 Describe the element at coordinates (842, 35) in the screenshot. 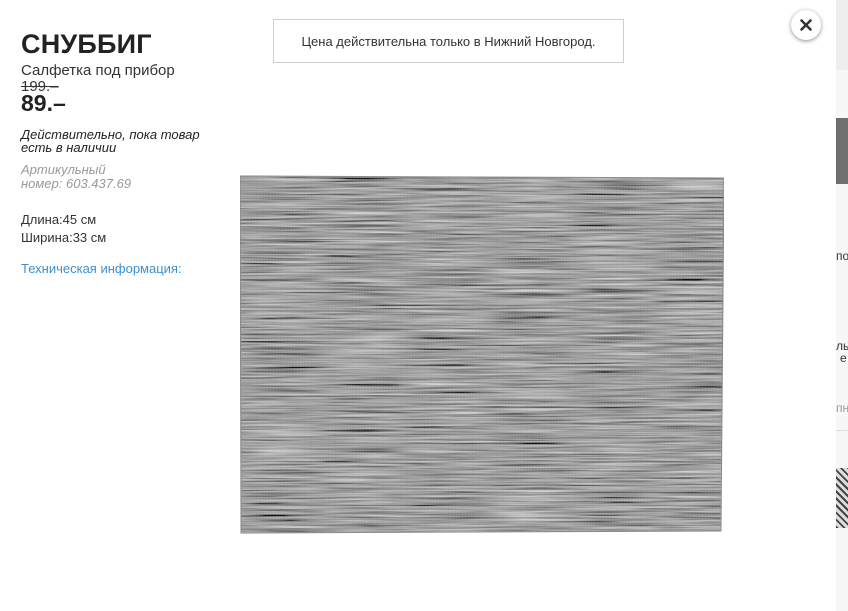

I see `background-header` at that location.